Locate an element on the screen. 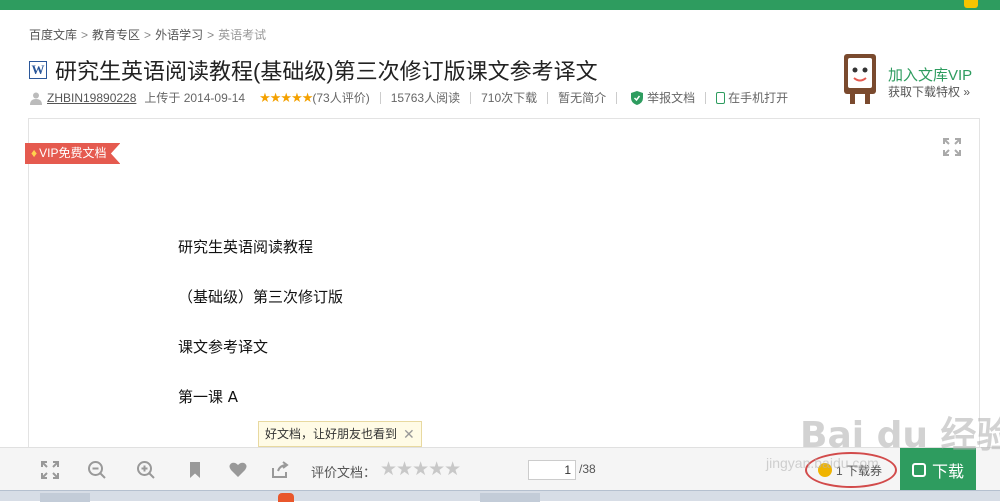 This screenshot has width=1000, height=502. summary-text: 暂无简介 is located at coordinates (582, 98).